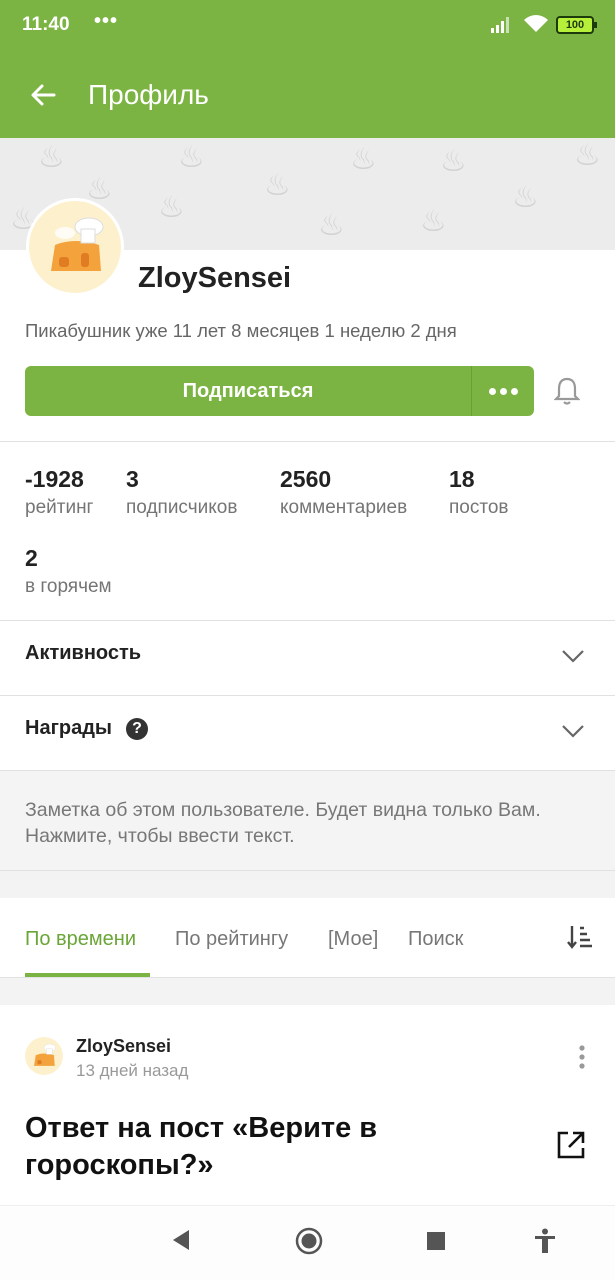 The width and height of the screenshot is (615, 1280). I want to click on signal-icon, so click(500, 25).